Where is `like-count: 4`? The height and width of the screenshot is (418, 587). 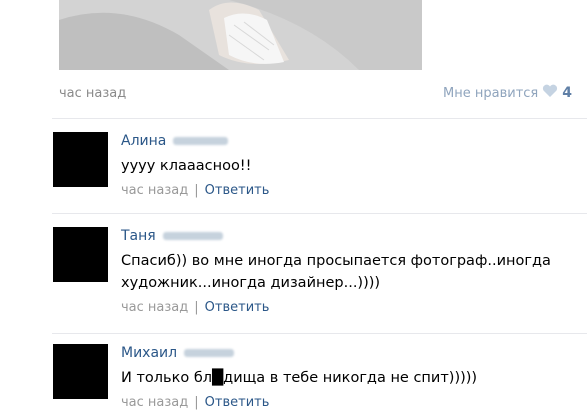 like-count: 4 is located at coordinates (567, 93).